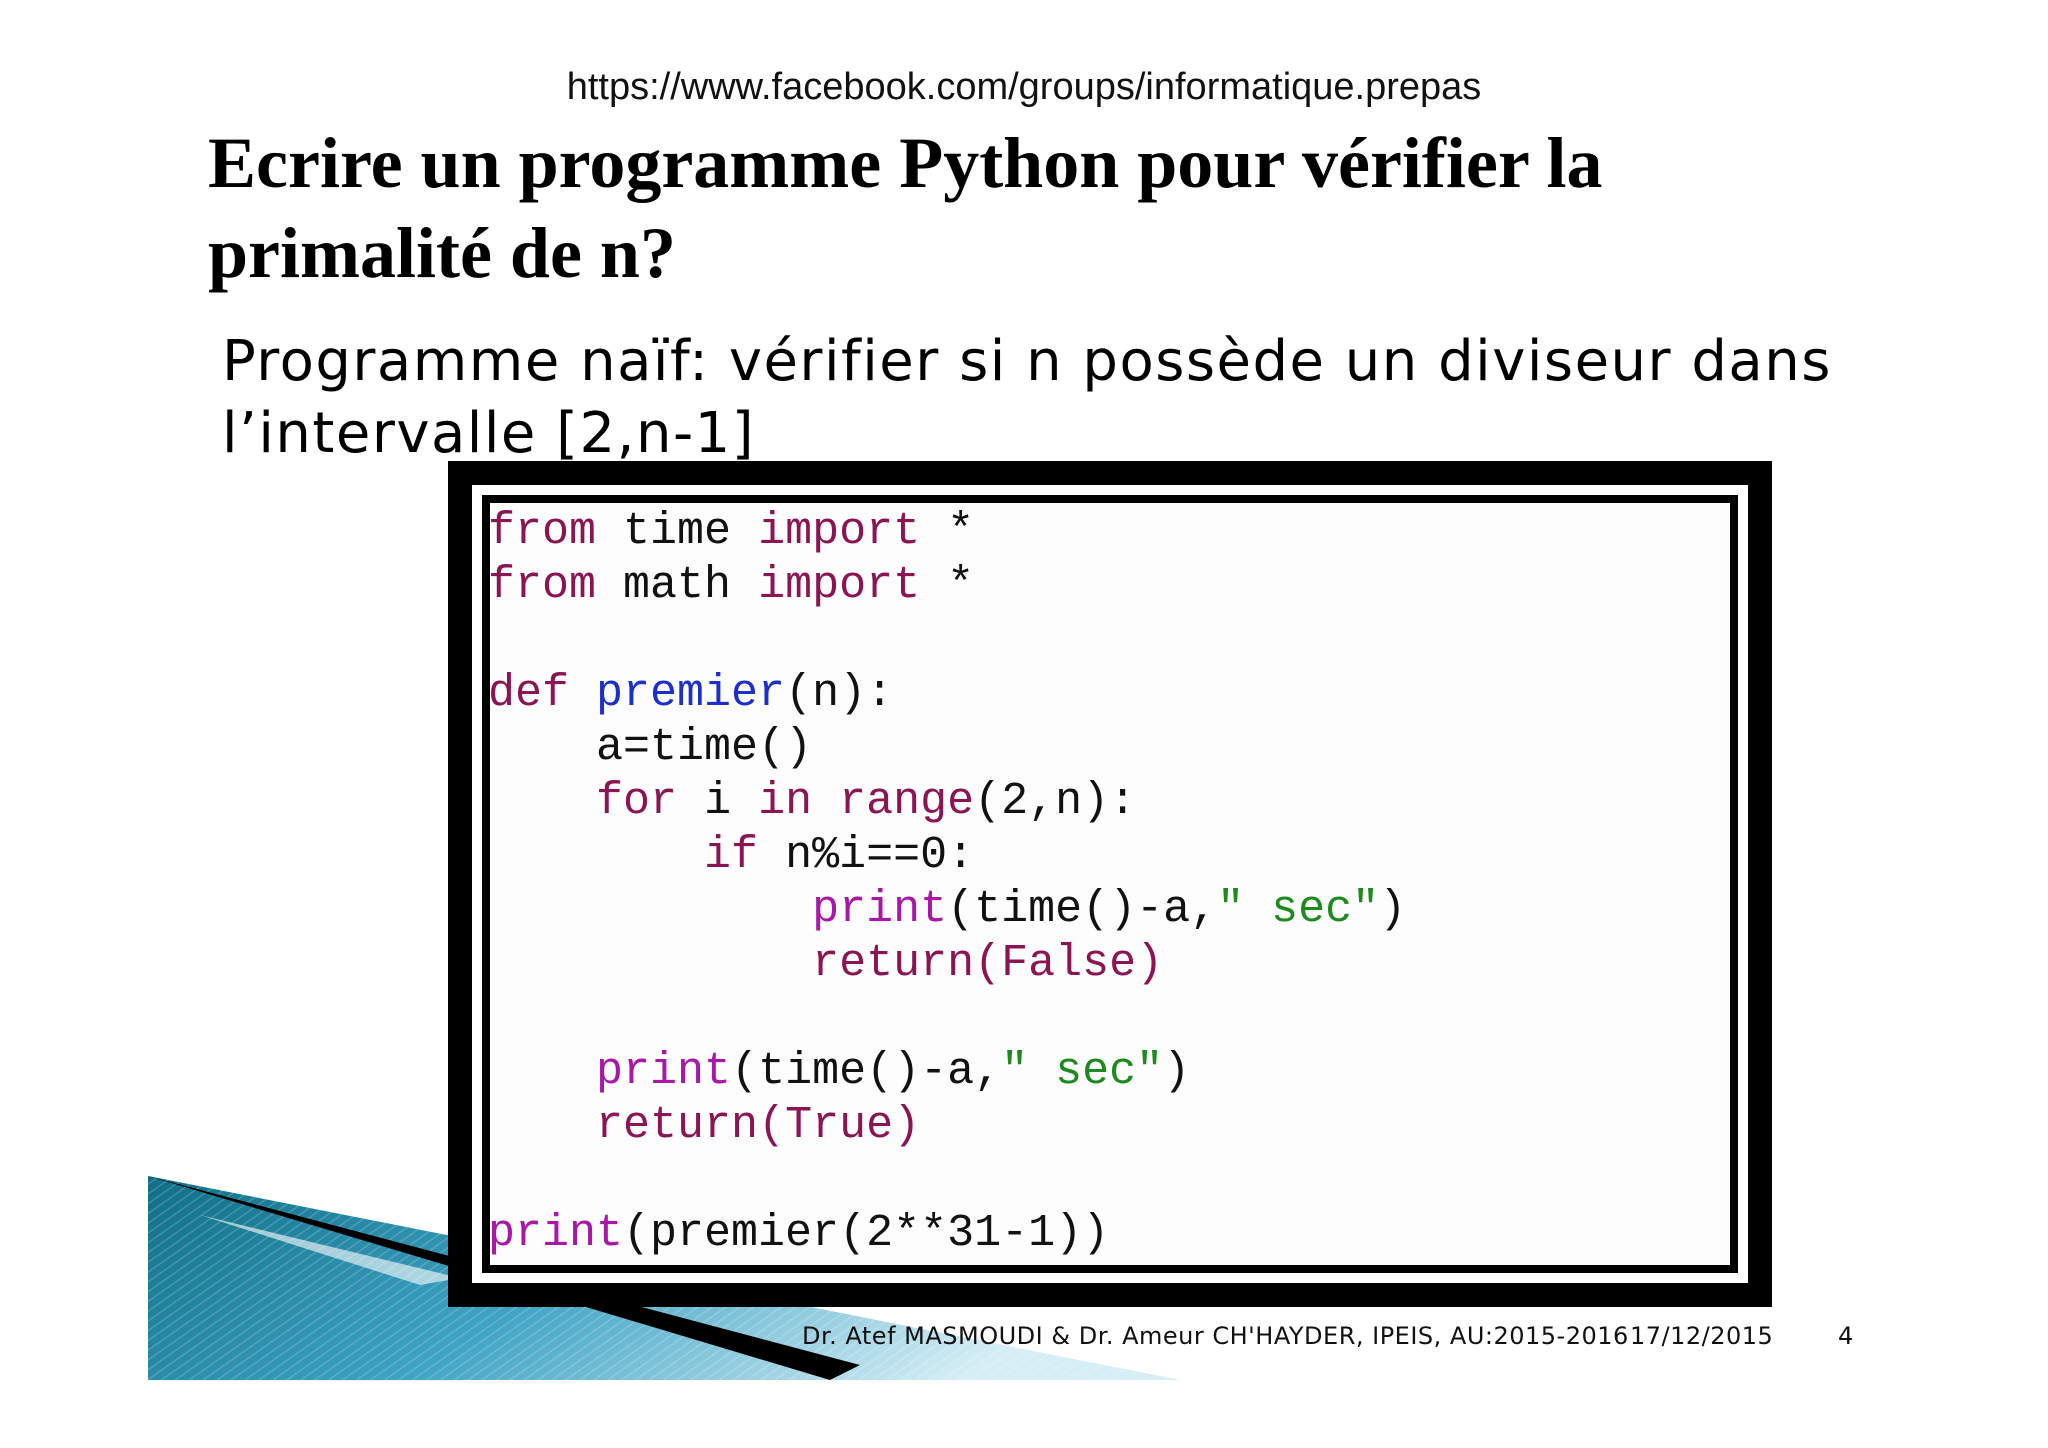 The height and width of the screenshot is (1448, 2048). What do you see at coordinates (731, 585) in the screenshot?
I see `code-line: from math import *` at bounding box center [731, 585].